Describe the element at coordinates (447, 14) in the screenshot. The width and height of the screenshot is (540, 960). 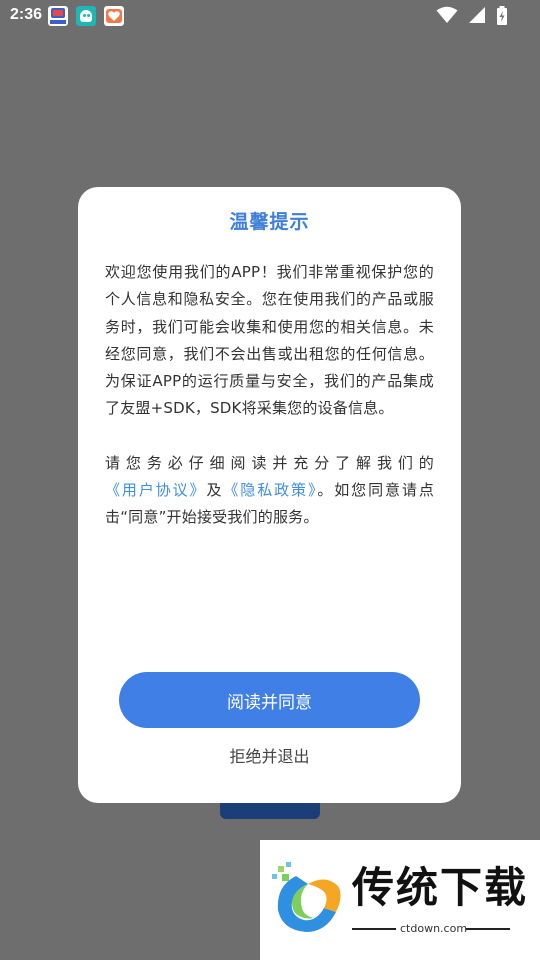
I see `wifi-icon` at that location.